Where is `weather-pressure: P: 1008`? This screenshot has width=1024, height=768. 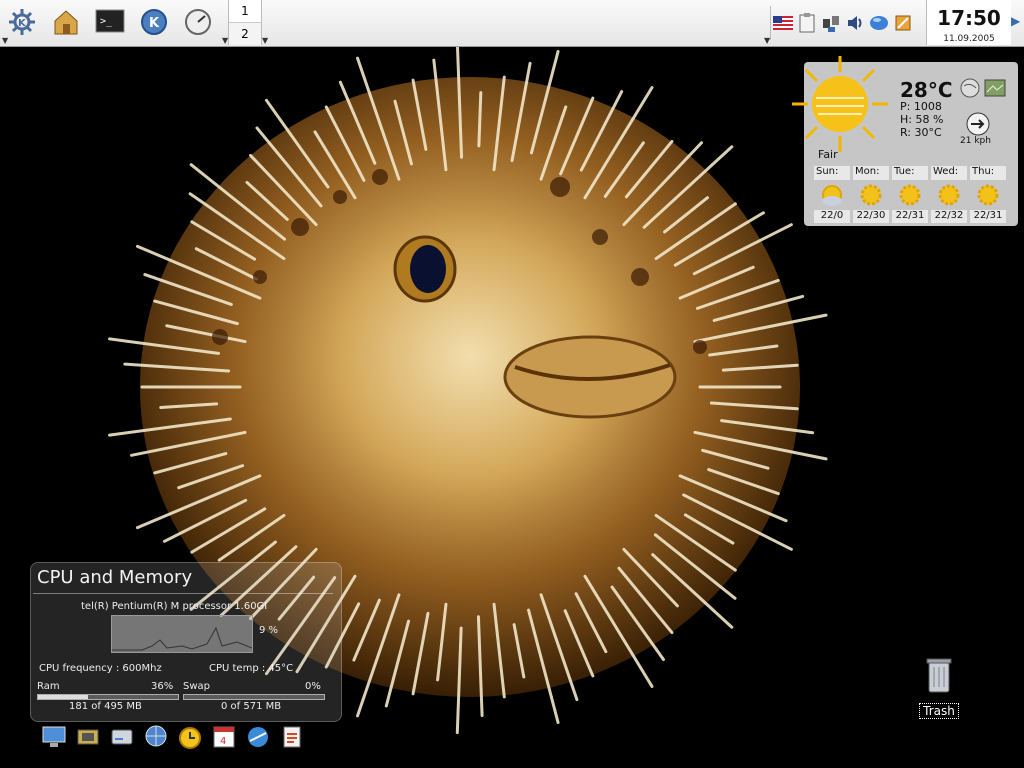 weather-pressure: P: 1008 is located at coordinates (921, 106).